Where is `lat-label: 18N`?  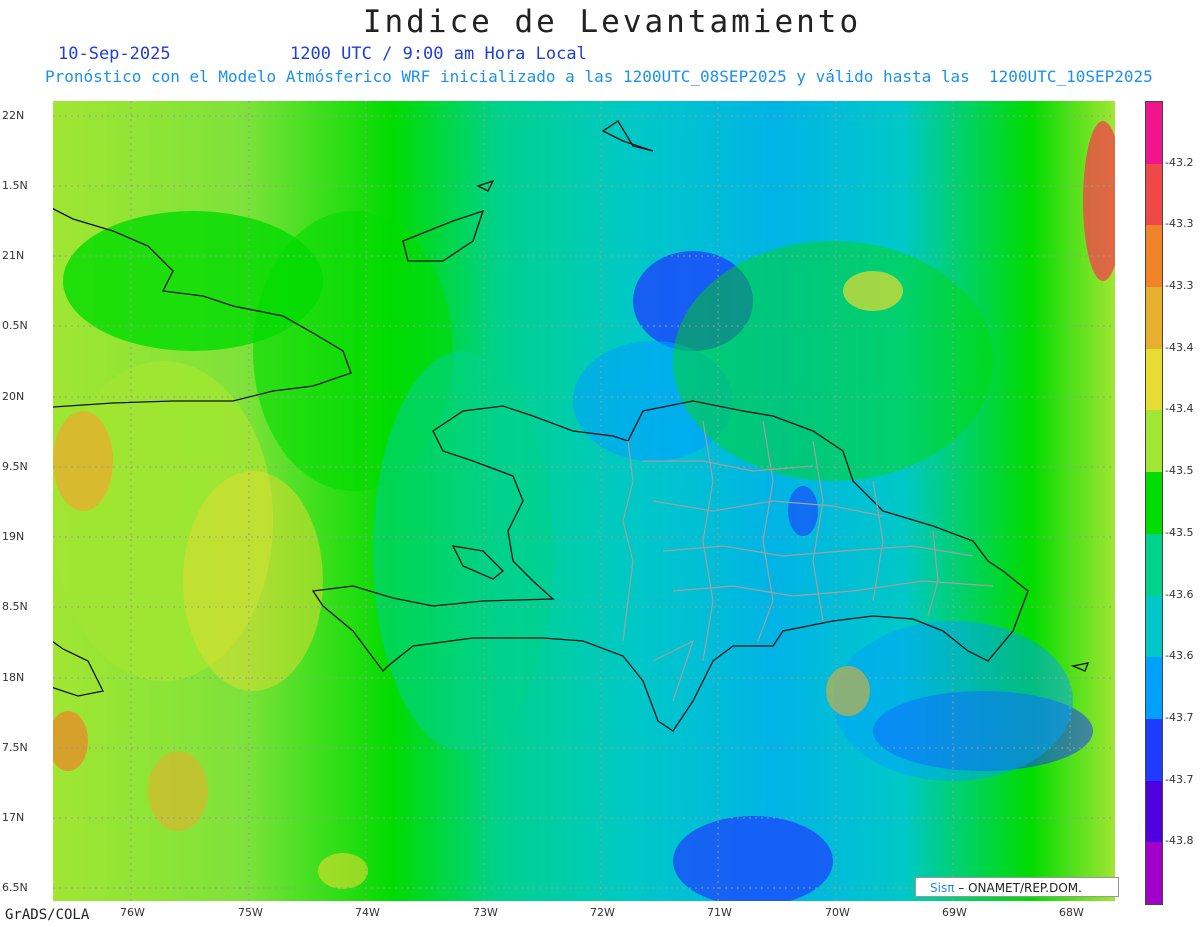 lat-label: 18N is located at coordinates (13, 677).